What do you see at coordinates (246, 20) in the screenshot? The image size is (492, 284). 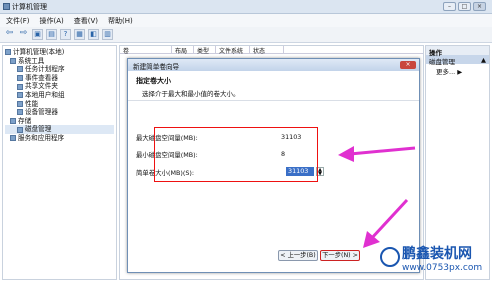 I see `menu-bar: 文件(F) 操作(A) 查看(V) 帮助(H)` at bounding box center [246, 20].